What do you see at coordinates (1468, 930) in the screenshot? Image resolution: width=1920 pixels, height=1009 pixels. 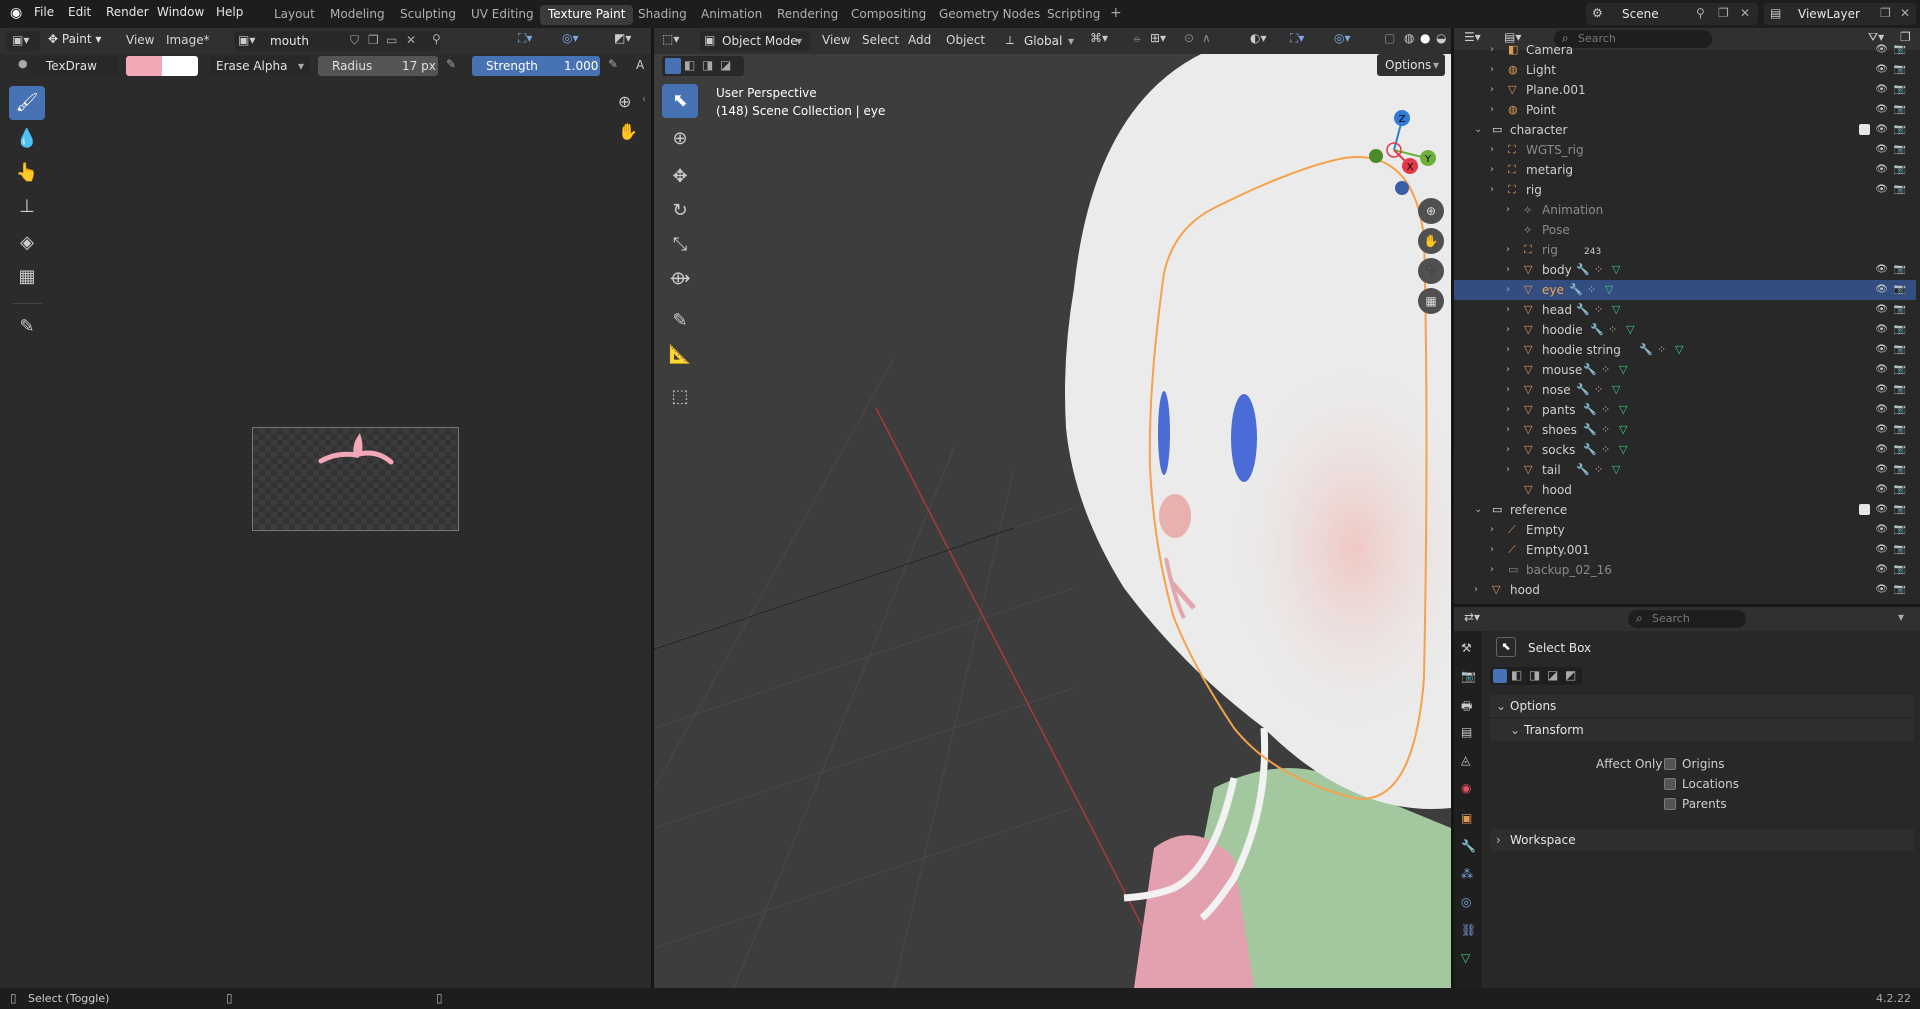 I see `constraints-tab-icon: ⛓` at bounding box center [1468, 930].